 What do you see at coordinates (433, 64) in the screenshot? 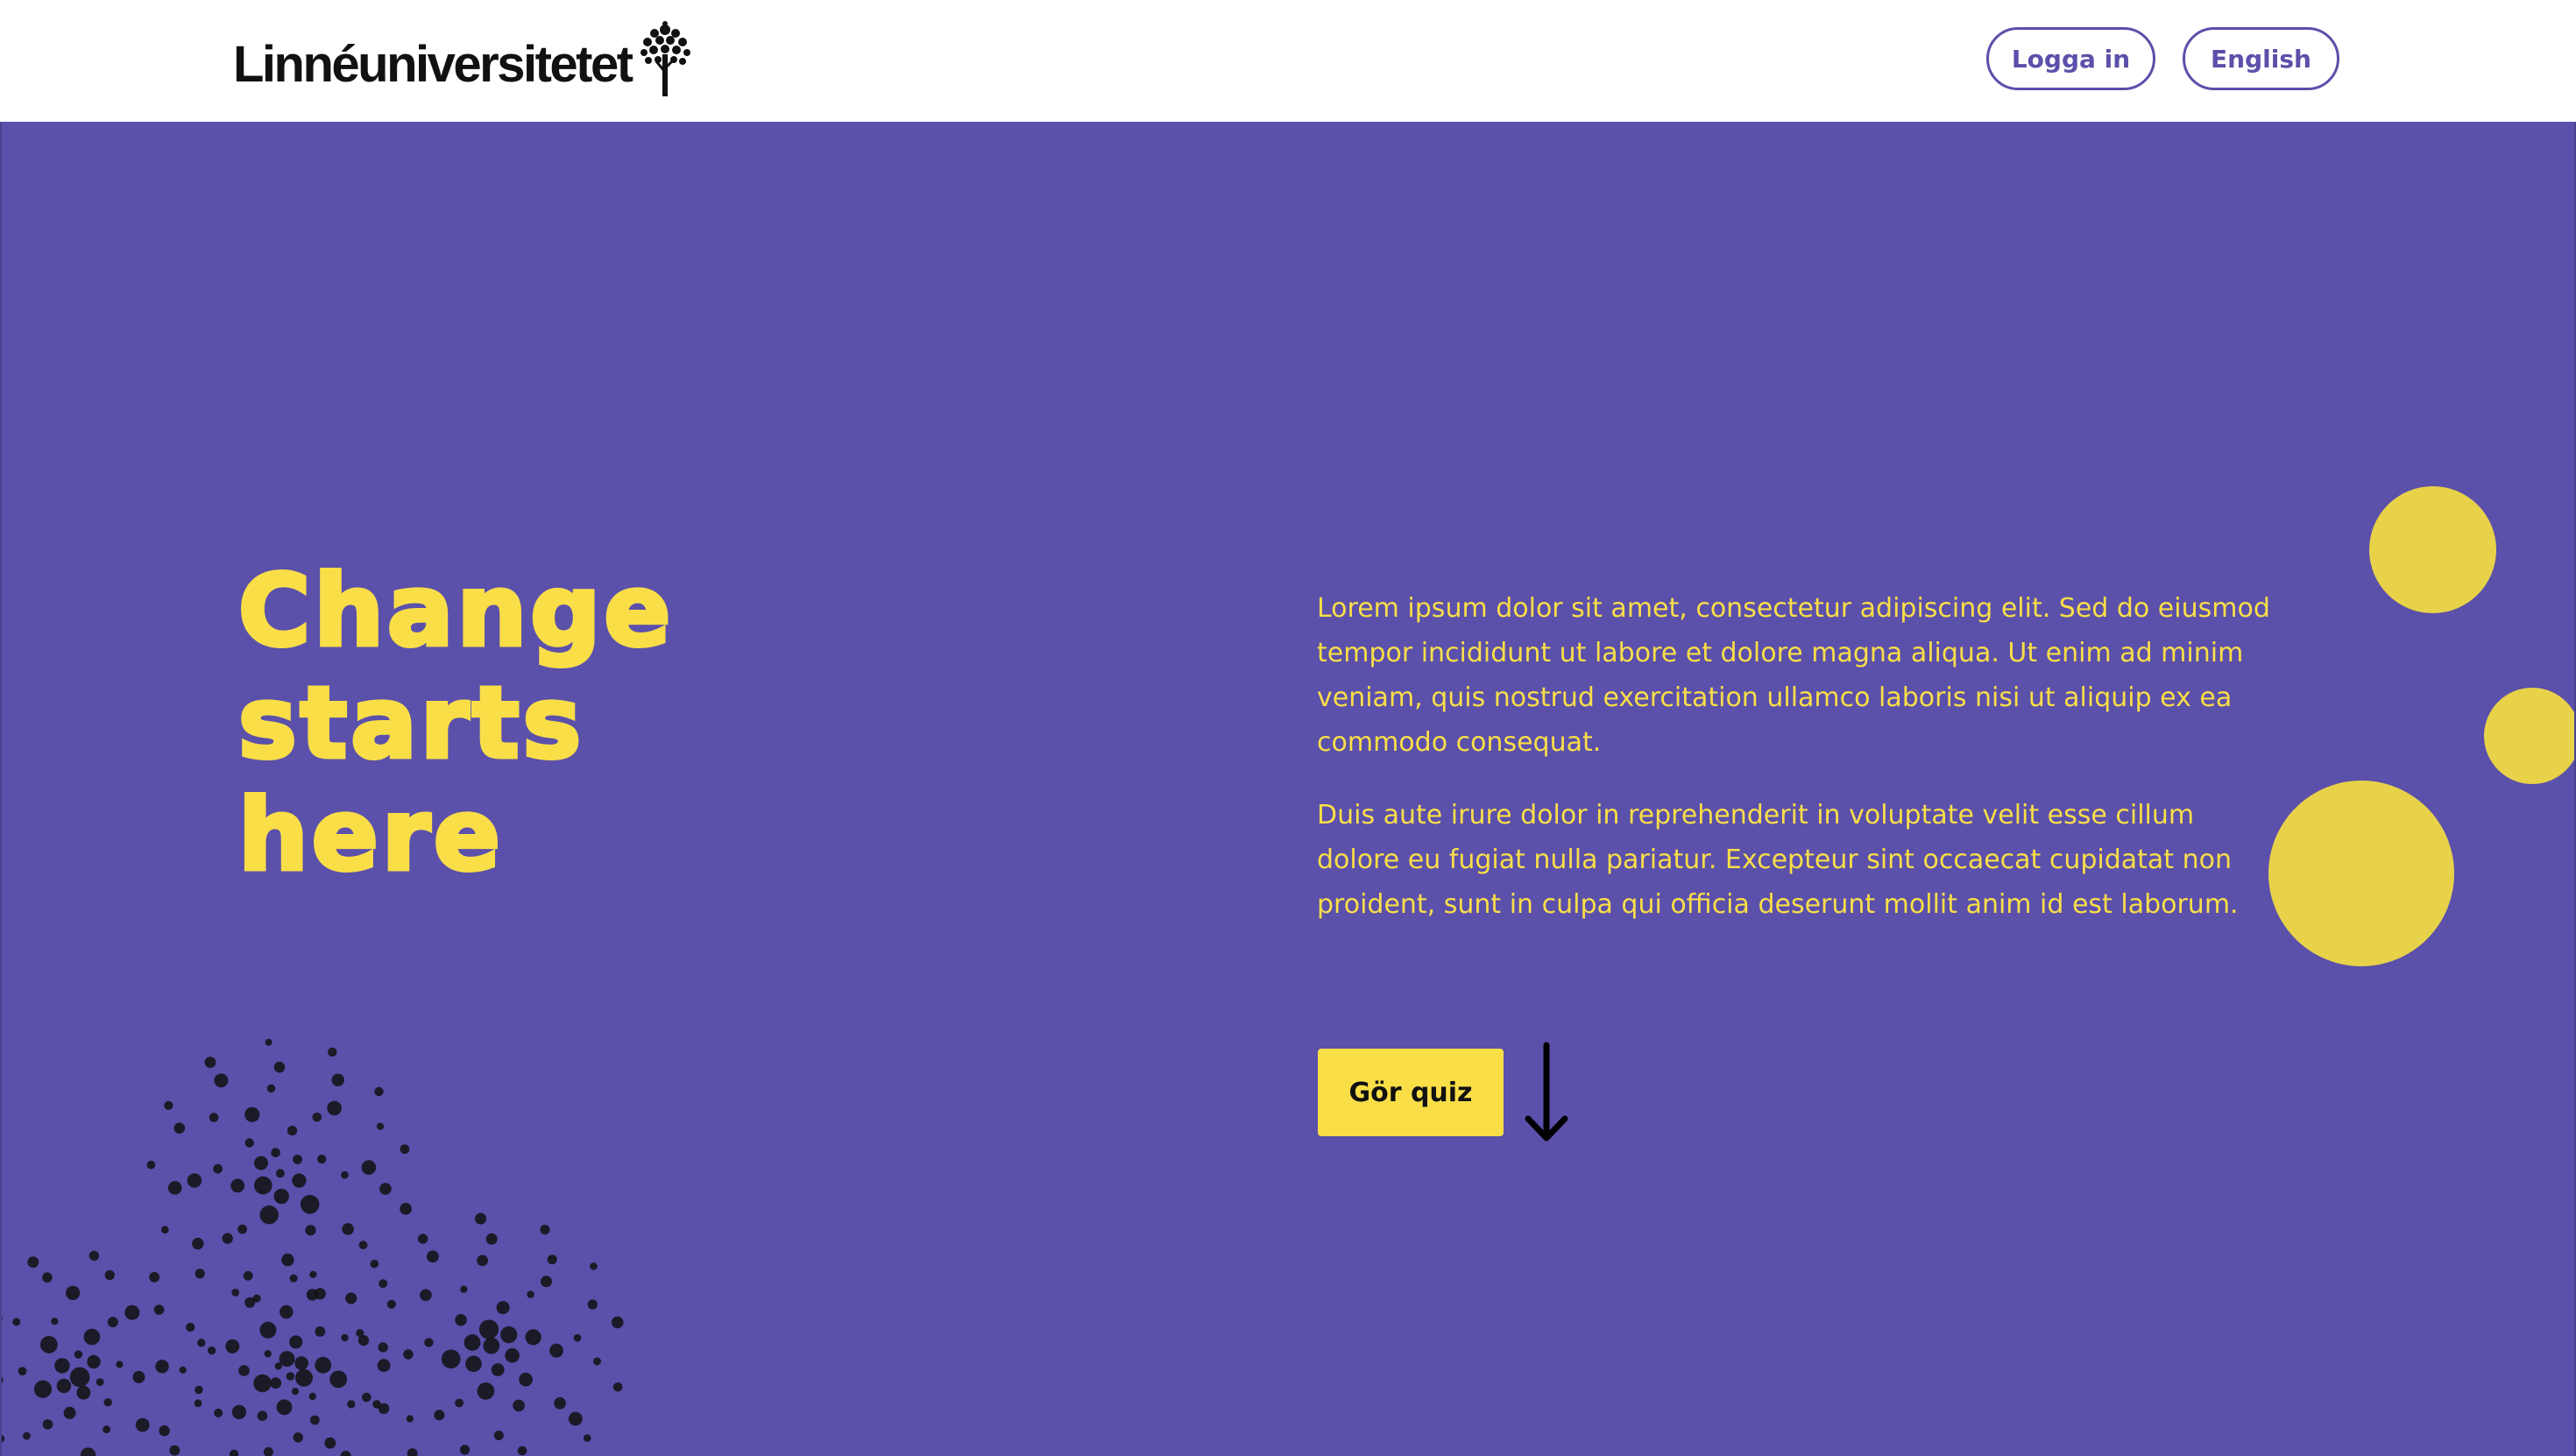
I see `logo-text: Linnéuniversitetet` at bounding box center [433, 64].